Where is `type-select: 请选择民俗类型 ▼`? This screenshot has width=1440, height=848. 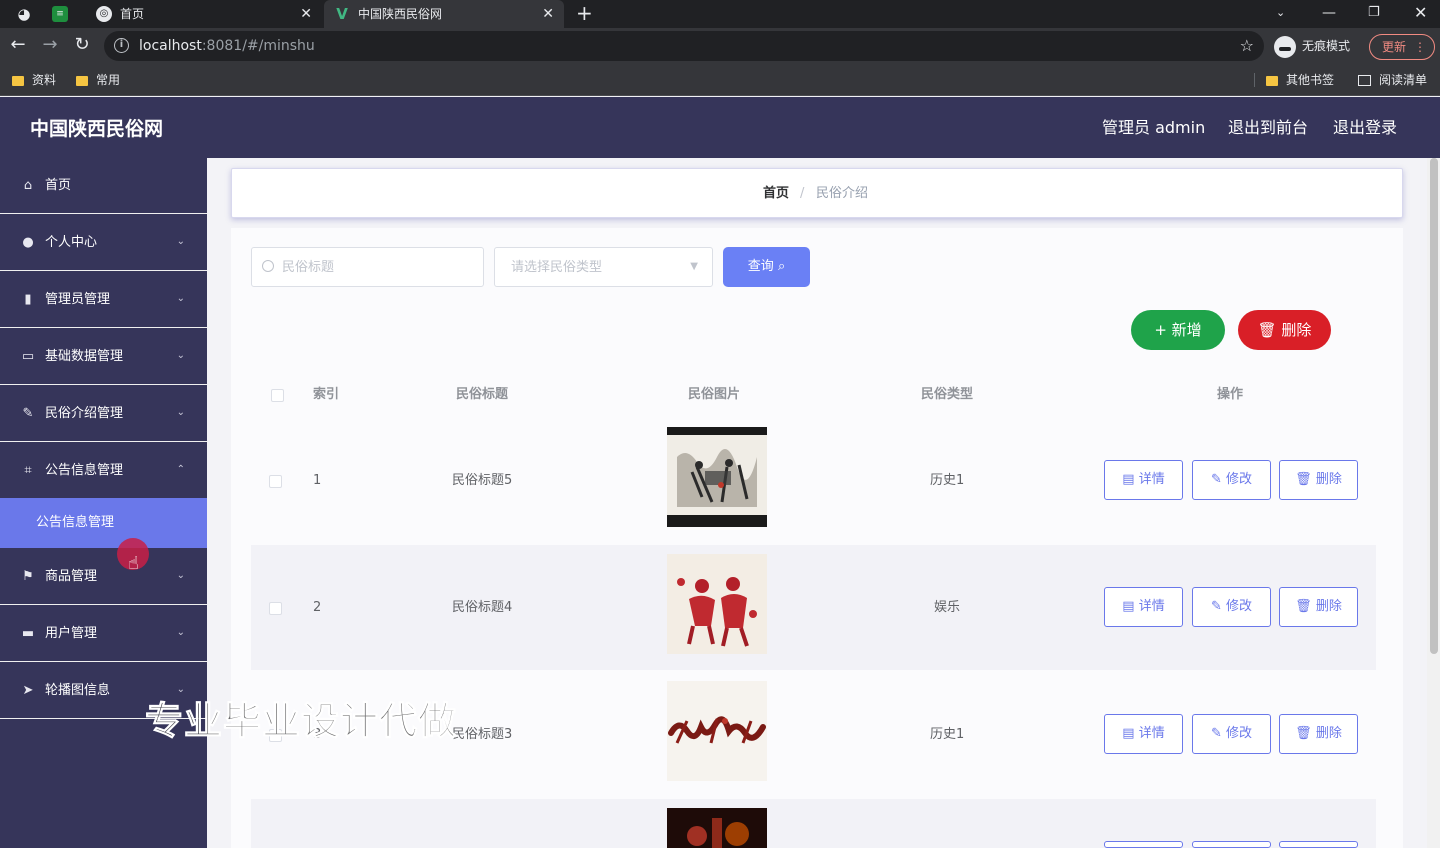
type-select: 请选择民俗类型 ▼ is located at coordinates (603, 267).